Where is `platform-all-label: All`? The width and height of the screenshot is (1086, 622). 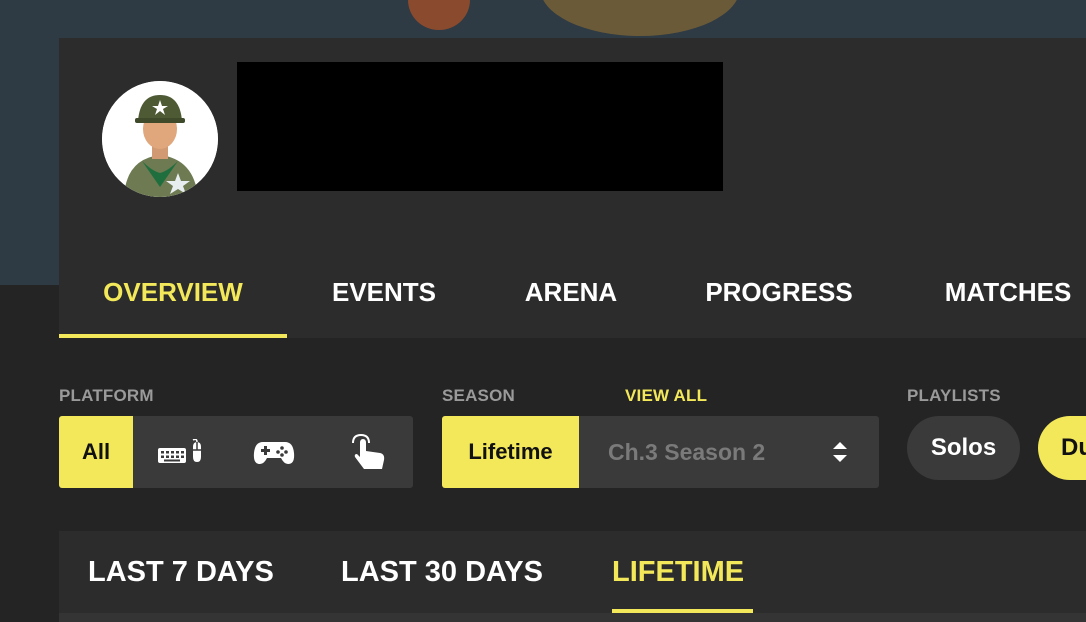 platform-all-label: All is located at coordinates (96, 451).